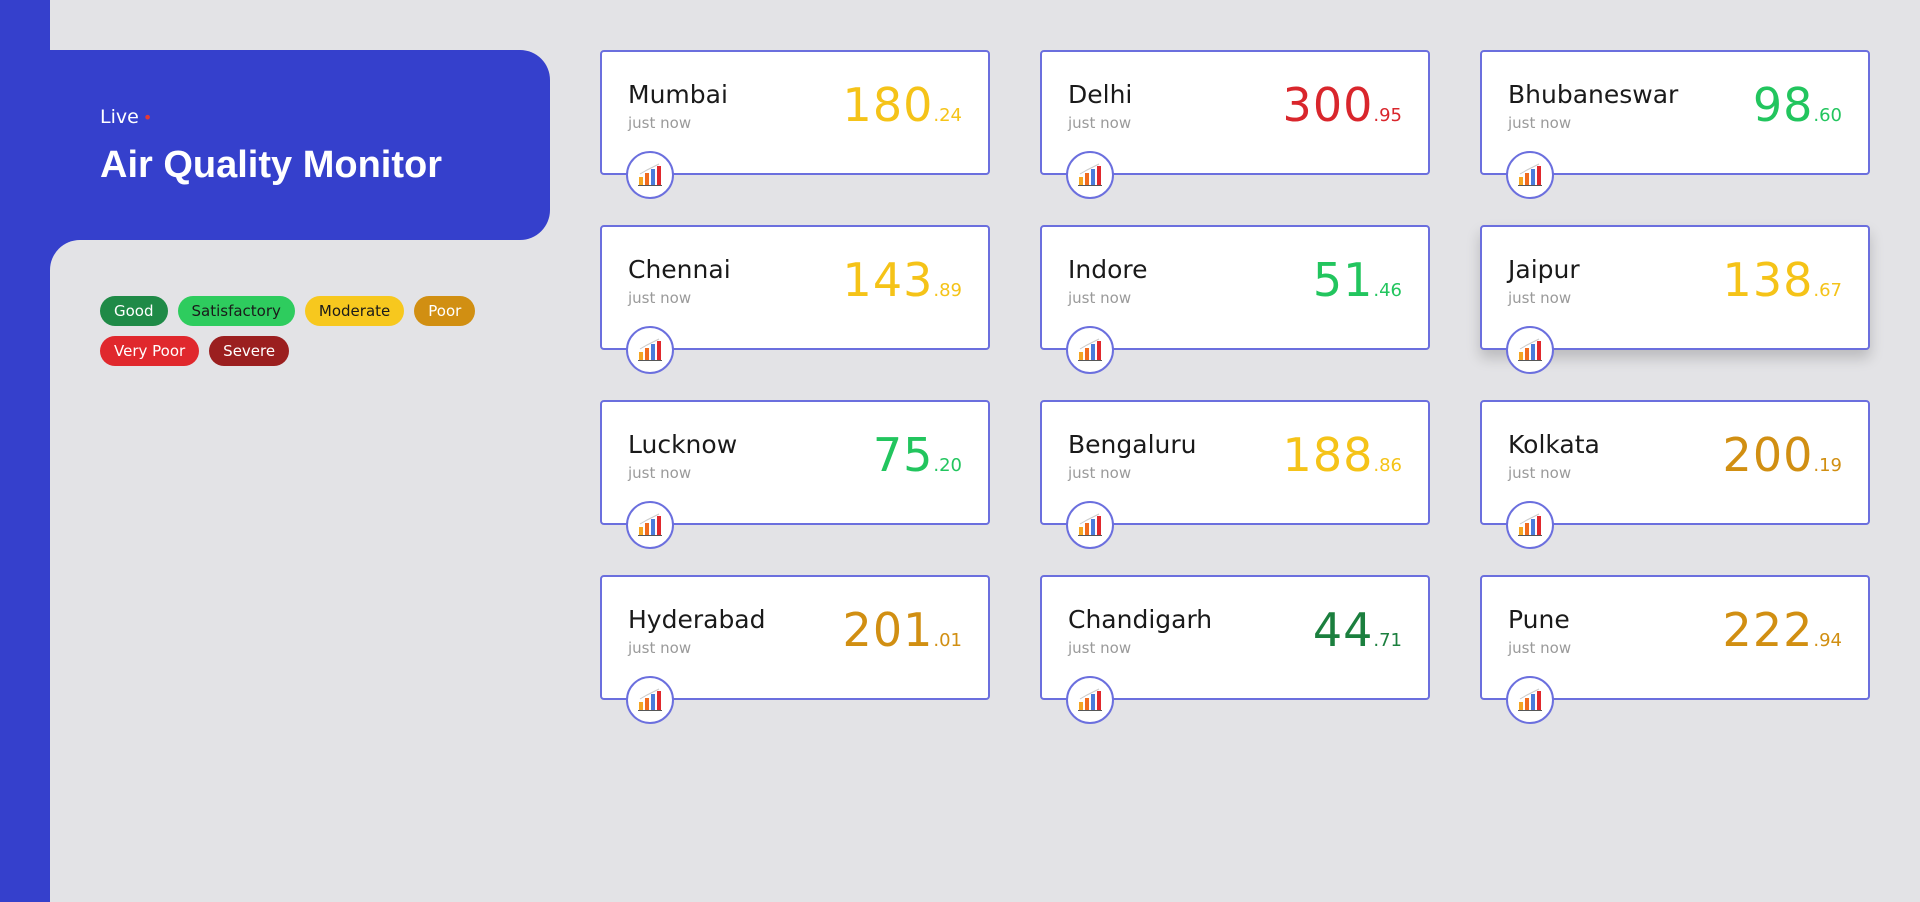  What do you see at coordinates (1235, 124) in the screenshot?
I see `city-card: Delhi just now 300.95` at bounding box center [1235, 124].